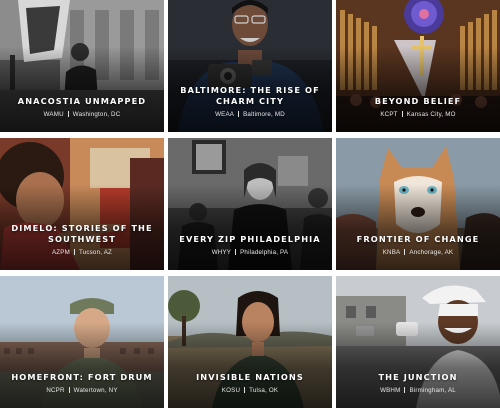 The height and width of the screenshot is (408, 500). I want to click on project-tile-anacostia-unmapped: ANACOSTIA UNMAPPED WAMU Washington, DC, so click(82, 66).